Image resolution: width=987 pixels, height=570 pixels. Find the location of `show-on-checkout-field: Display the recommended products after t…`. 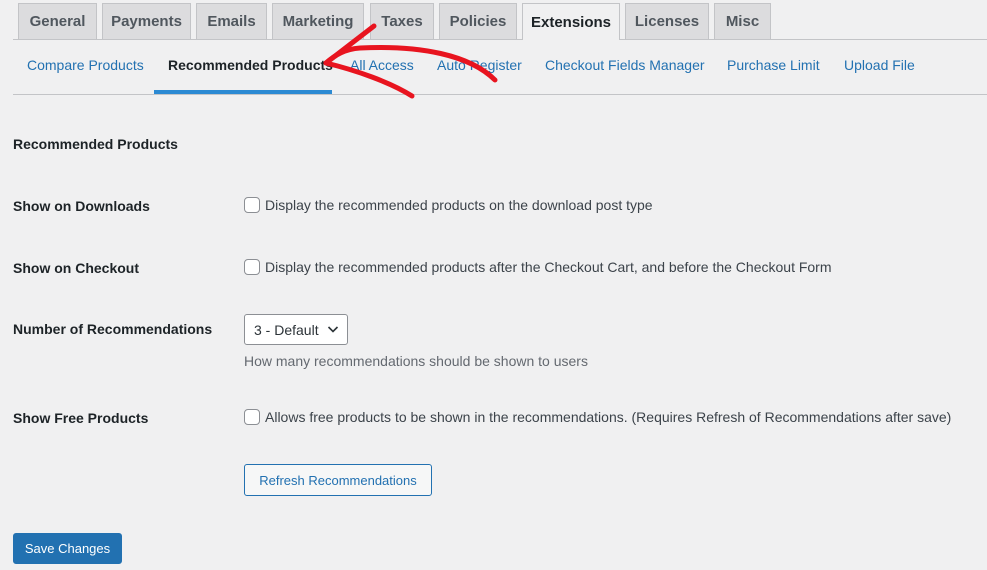

show-on-checkout-field: Display the recommended products after t… is located at coordinates (538, 267).